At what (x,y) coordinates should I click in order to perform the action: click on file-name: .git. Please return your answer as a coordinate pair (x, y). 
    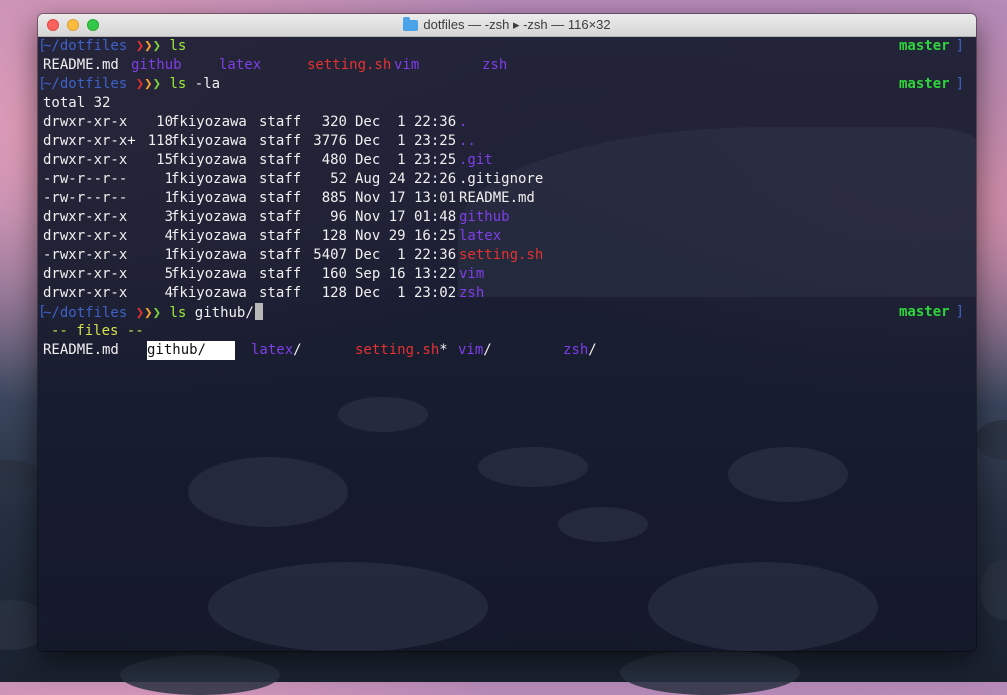
    Looking at the image, I should click on (476, 160).